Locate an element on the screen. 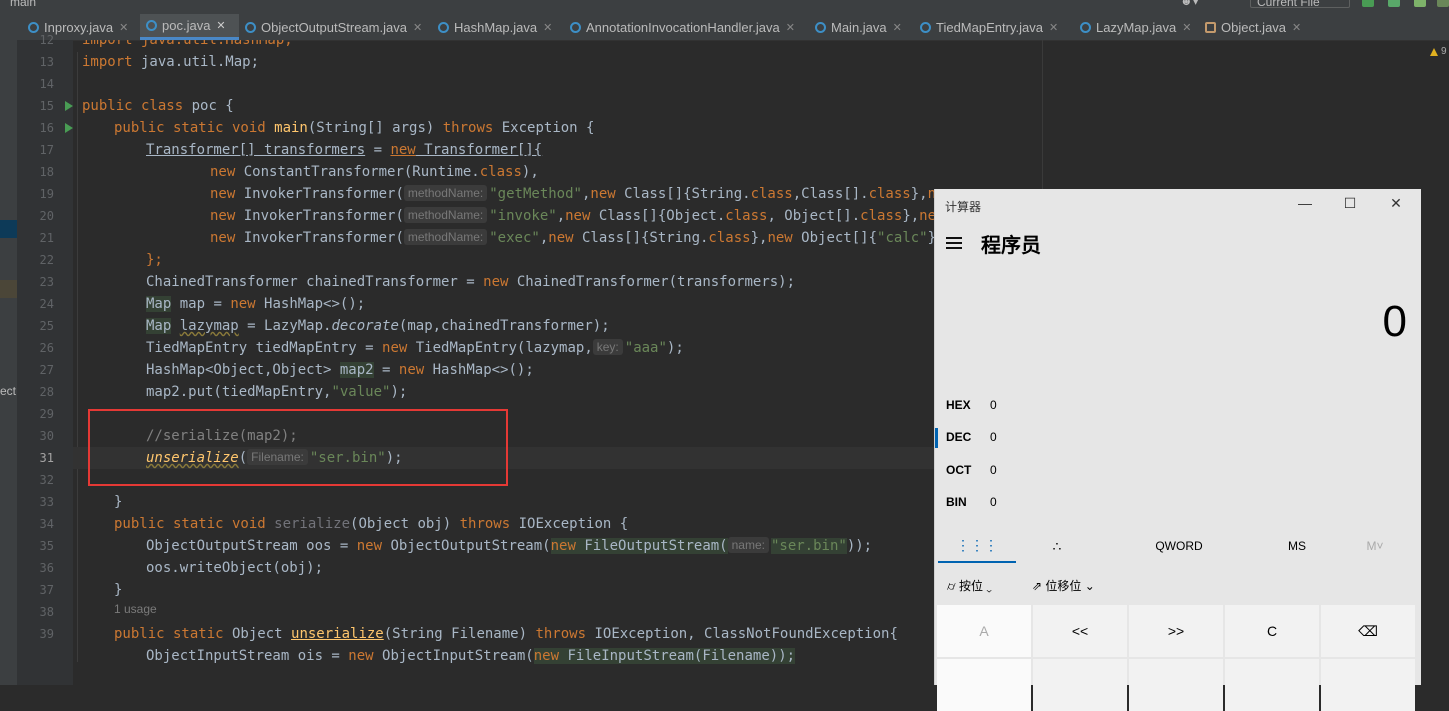  key-a: A is located at coordinates (984, 631).